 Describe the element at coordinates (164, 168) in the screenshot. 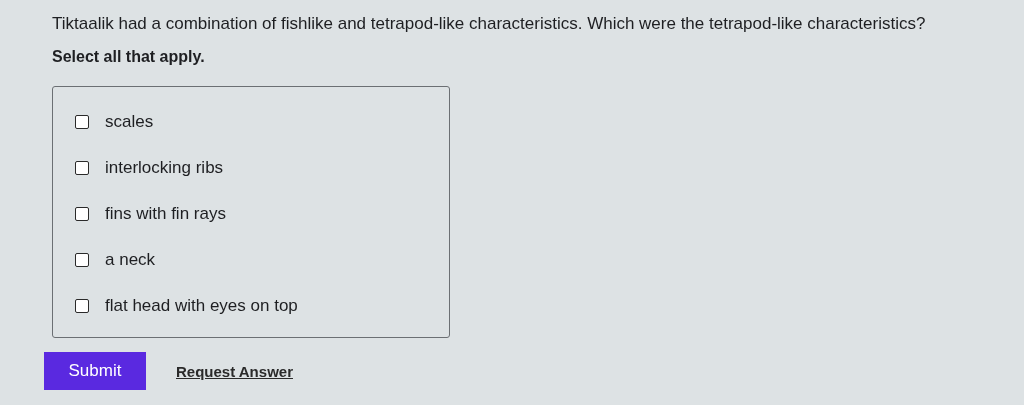

I see `option-label: interlocking ribs` at that location.